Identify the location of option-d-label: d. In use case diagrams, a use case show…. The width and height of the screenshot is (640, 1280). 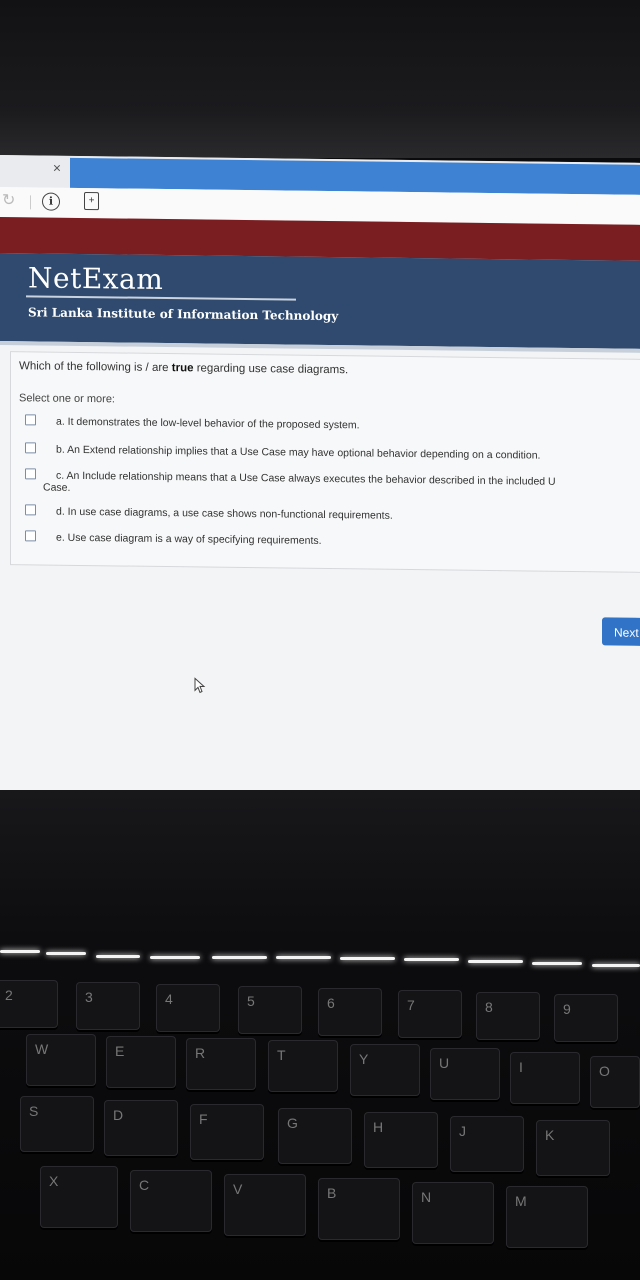
(224, 513).